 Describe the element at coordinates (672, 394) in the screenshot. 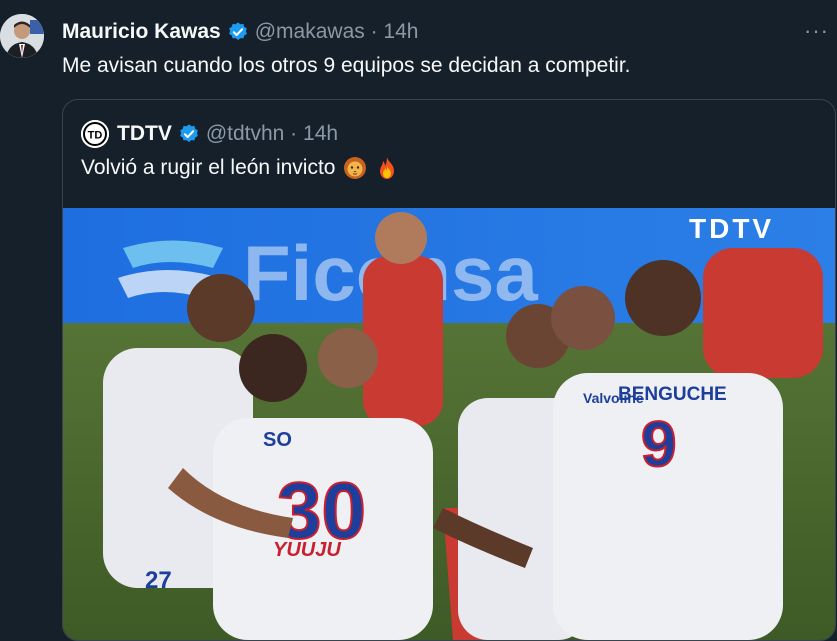

I see `jersey-name-text: BENGUCHE` at that location.